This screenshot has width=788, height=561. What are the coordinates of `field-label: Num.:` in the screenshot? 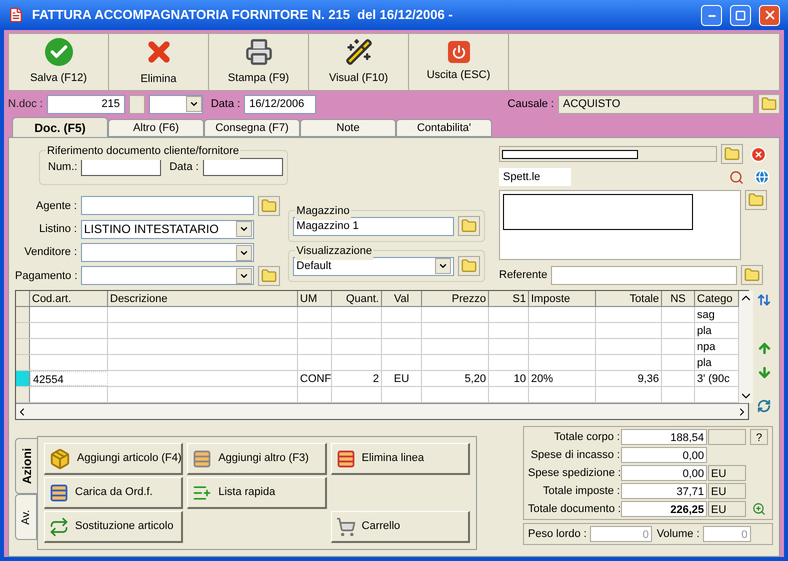 It's located at (63, 168).